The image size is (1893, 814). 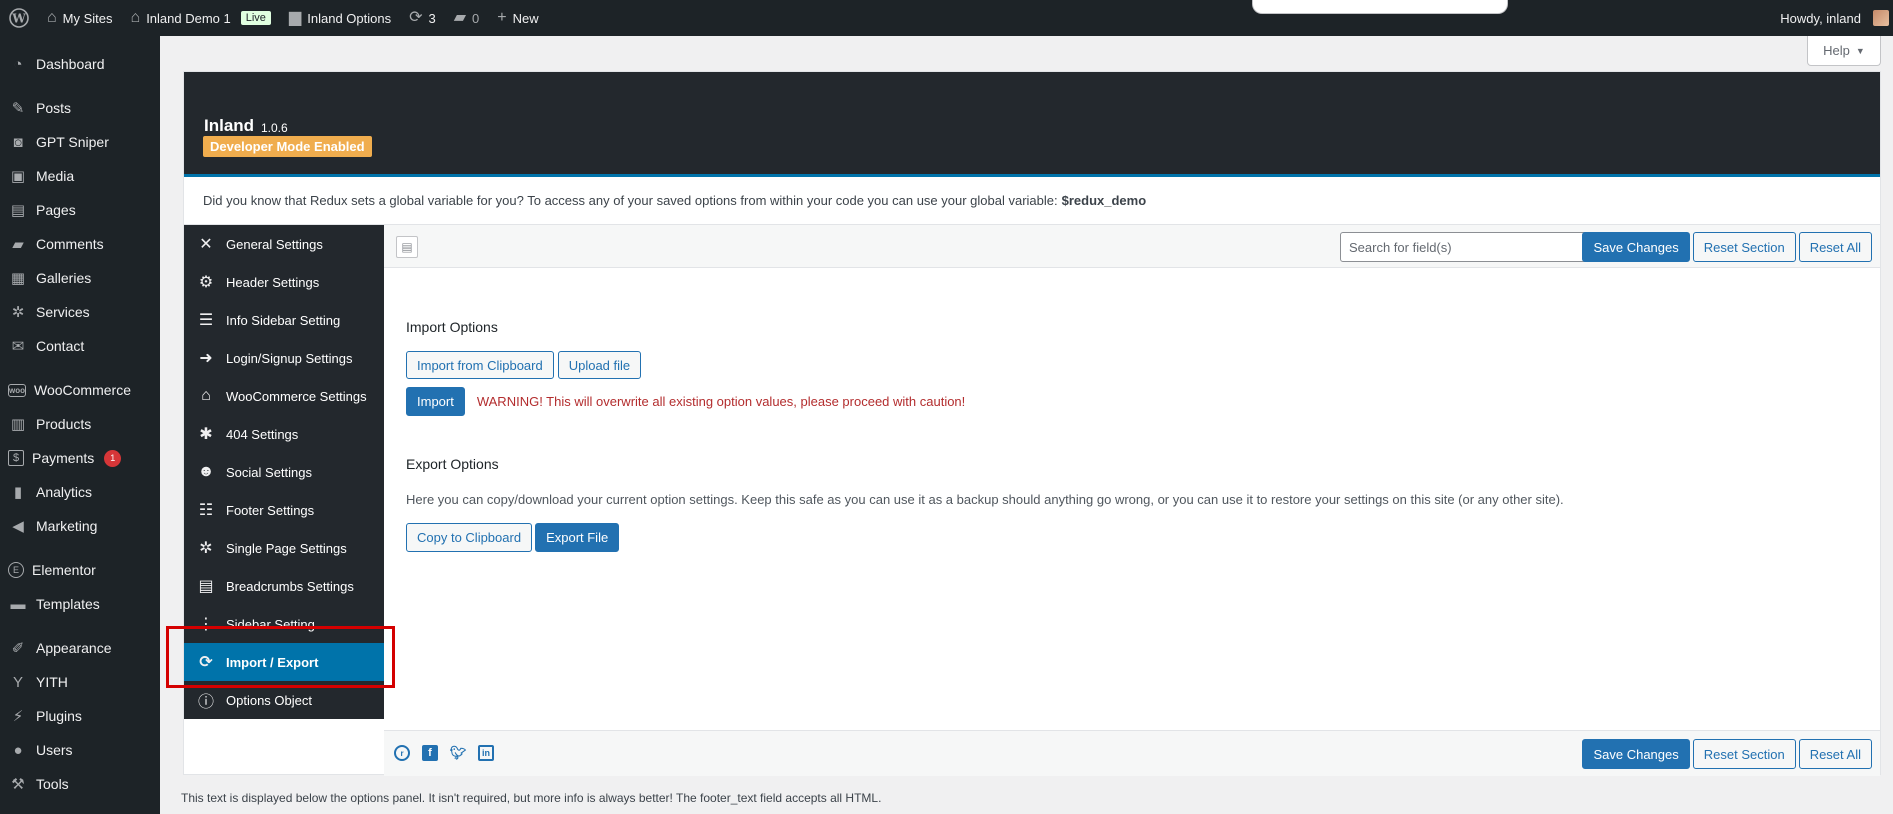 What do you see at coordinates (1636, 247) in the screenshot?
I see `save-changes-button: Save Changes` at bounding box center [1636, 247].